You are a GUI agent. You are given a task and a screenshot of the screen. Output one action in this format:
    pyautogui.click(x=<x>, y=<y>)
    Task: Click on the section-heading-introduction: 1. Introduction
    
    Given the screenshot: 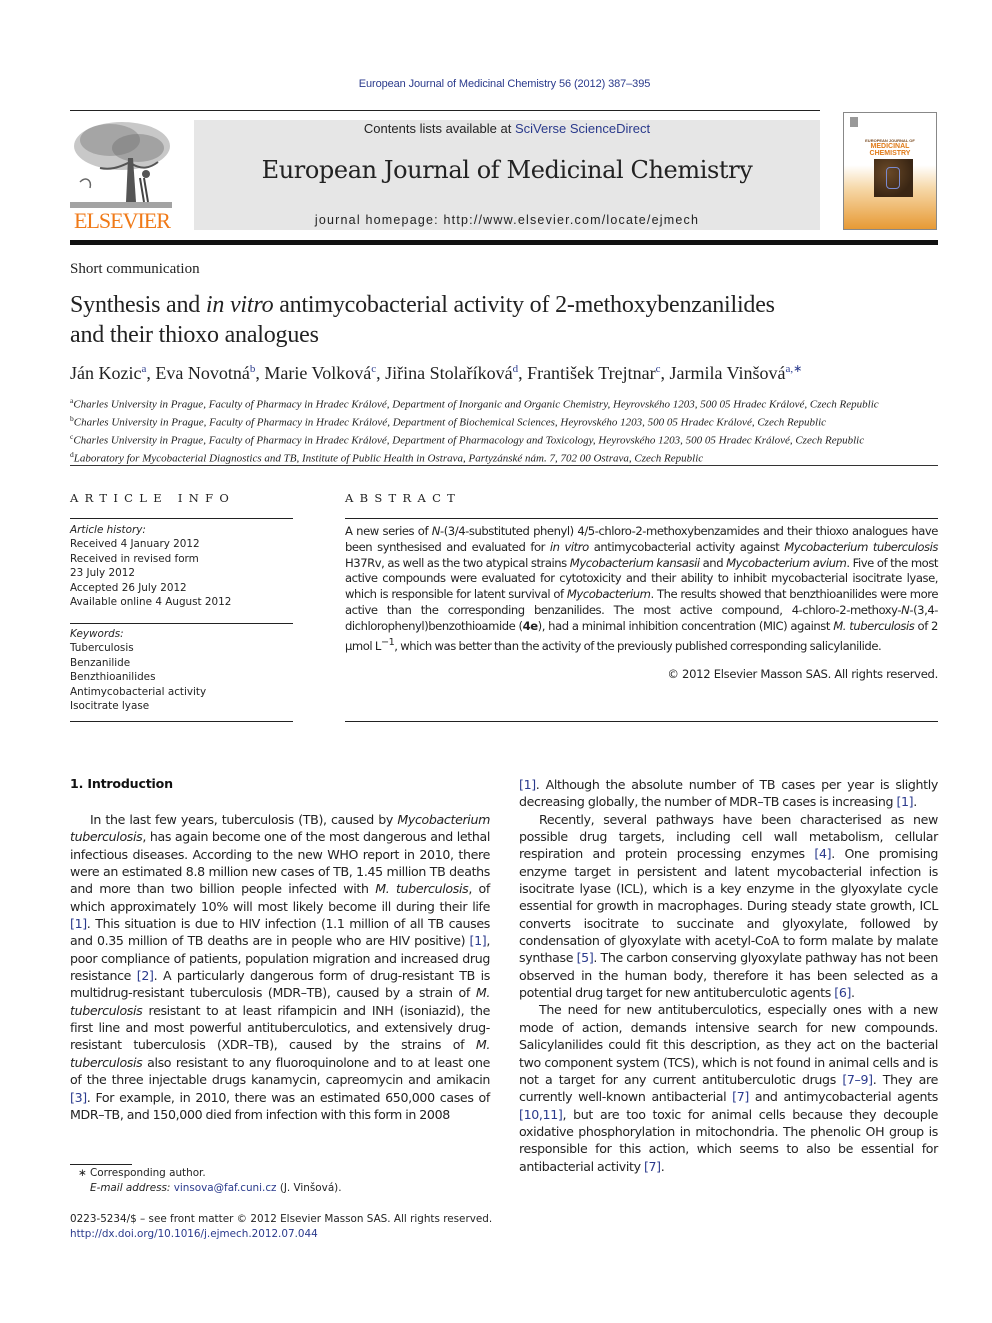 What is the action you would take?
    pyautogui.click(x=121, y=783)
    